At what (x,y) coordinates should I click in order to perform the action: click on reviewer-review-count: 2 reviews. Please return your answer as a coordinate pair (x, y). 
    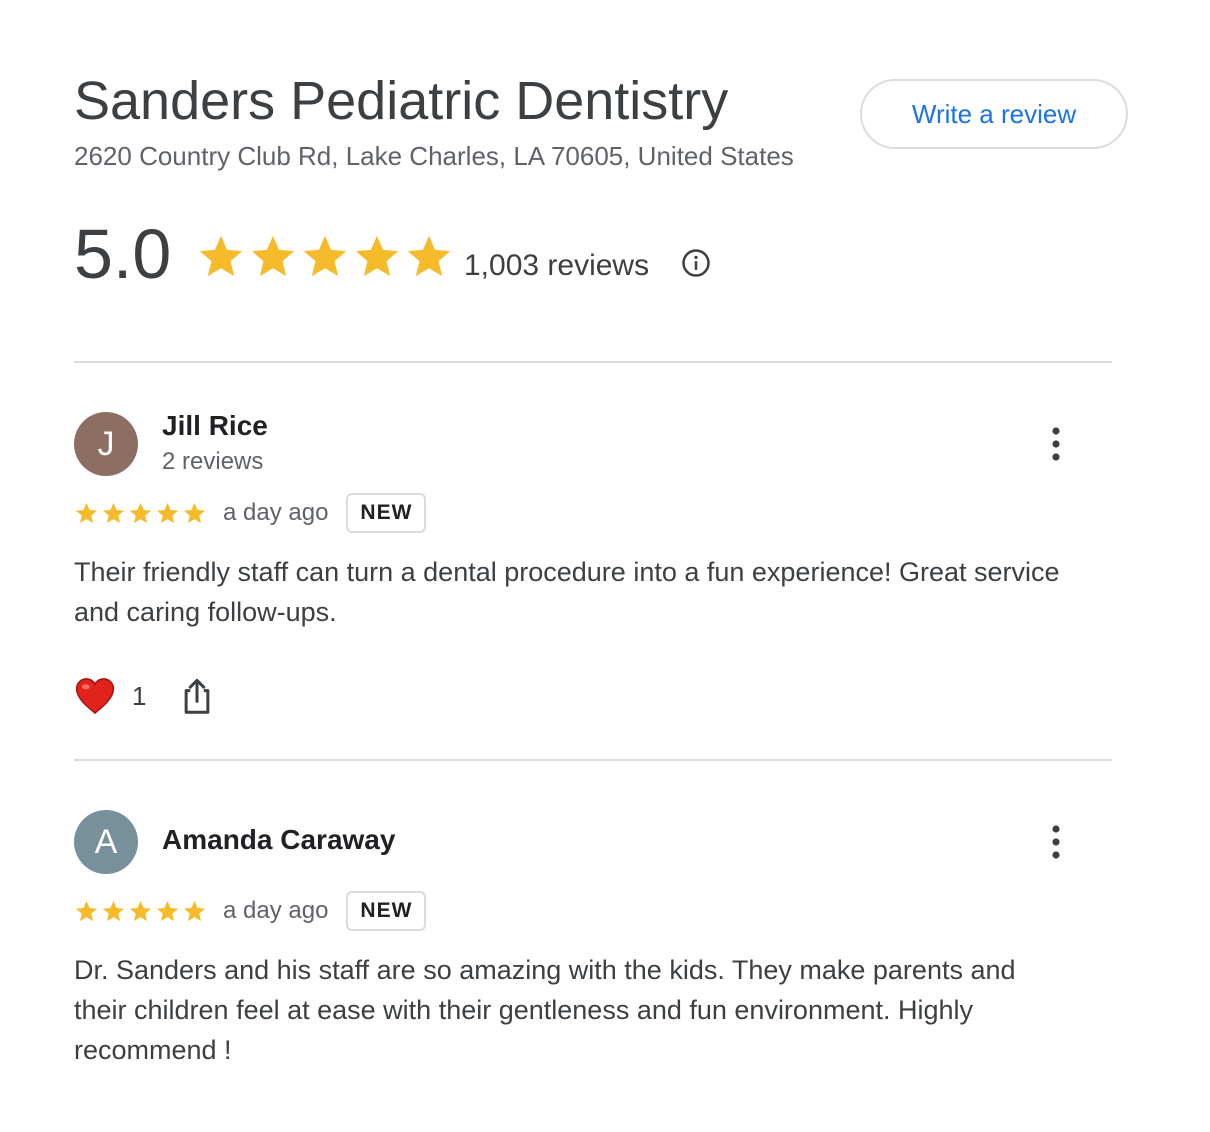
    Looking at the image, I should click on (213, 461).